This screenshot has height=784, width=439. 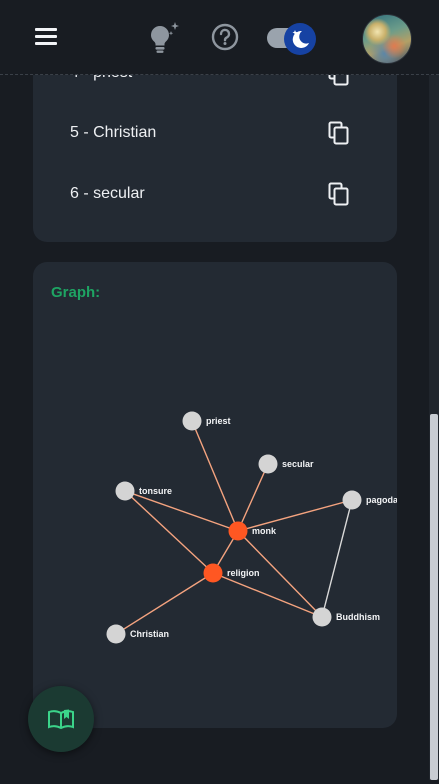 What do you see at coordinates (238, 531) in the screenshot?
I see `graph-node-monk` at bounding box center [238, 531].